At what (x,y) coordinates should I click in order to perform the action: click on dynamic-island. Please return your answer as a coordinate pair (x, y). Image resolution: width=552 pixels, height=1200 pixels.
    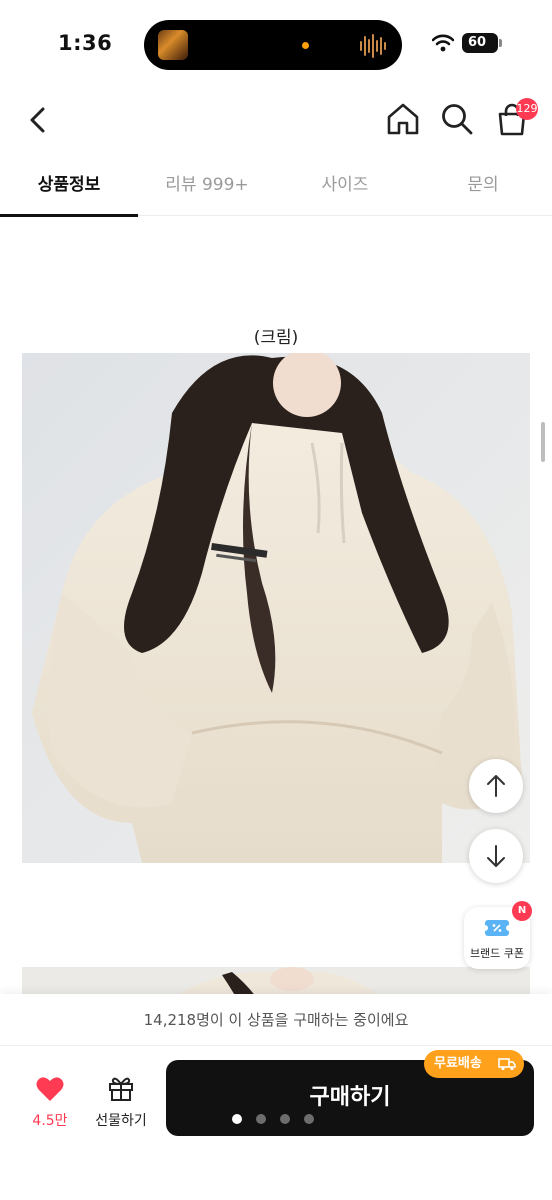
    Looking at the image, I should click on (273, 45).